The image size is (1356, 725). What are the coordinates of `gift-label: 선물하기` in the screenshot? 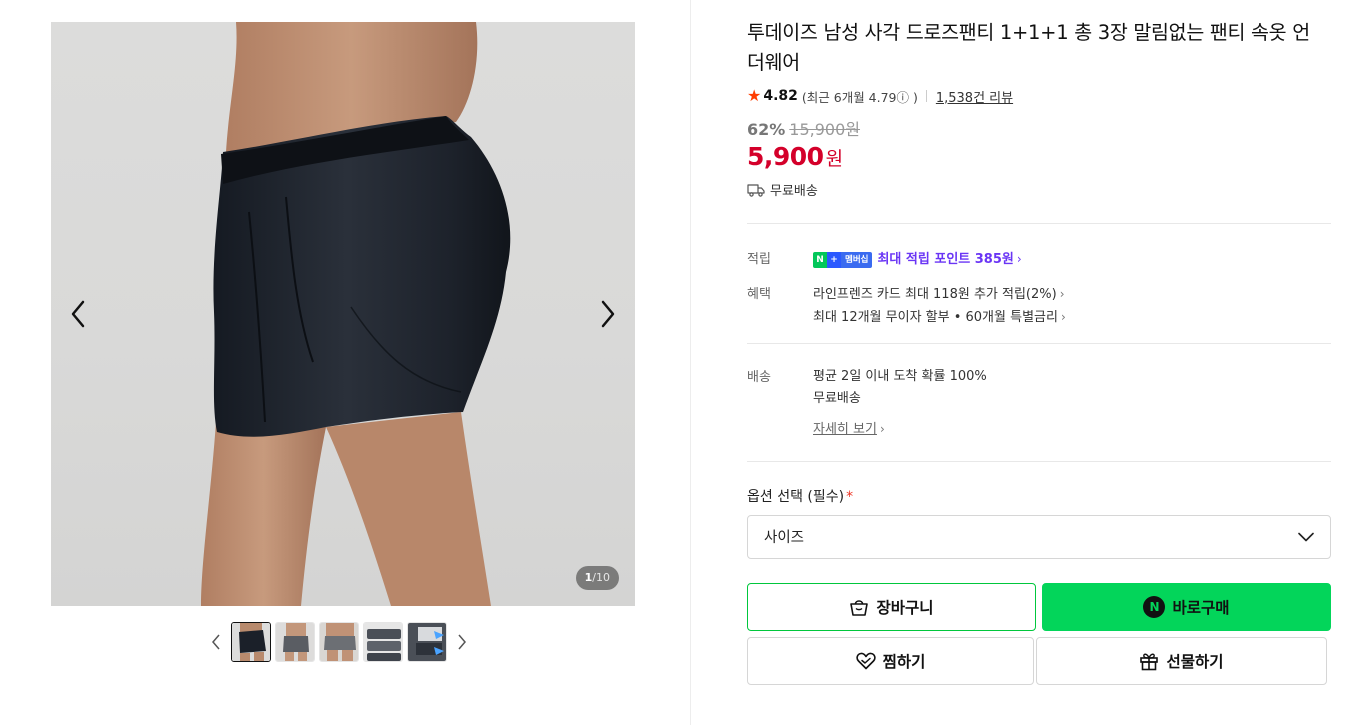 It's located at (1195, 661).